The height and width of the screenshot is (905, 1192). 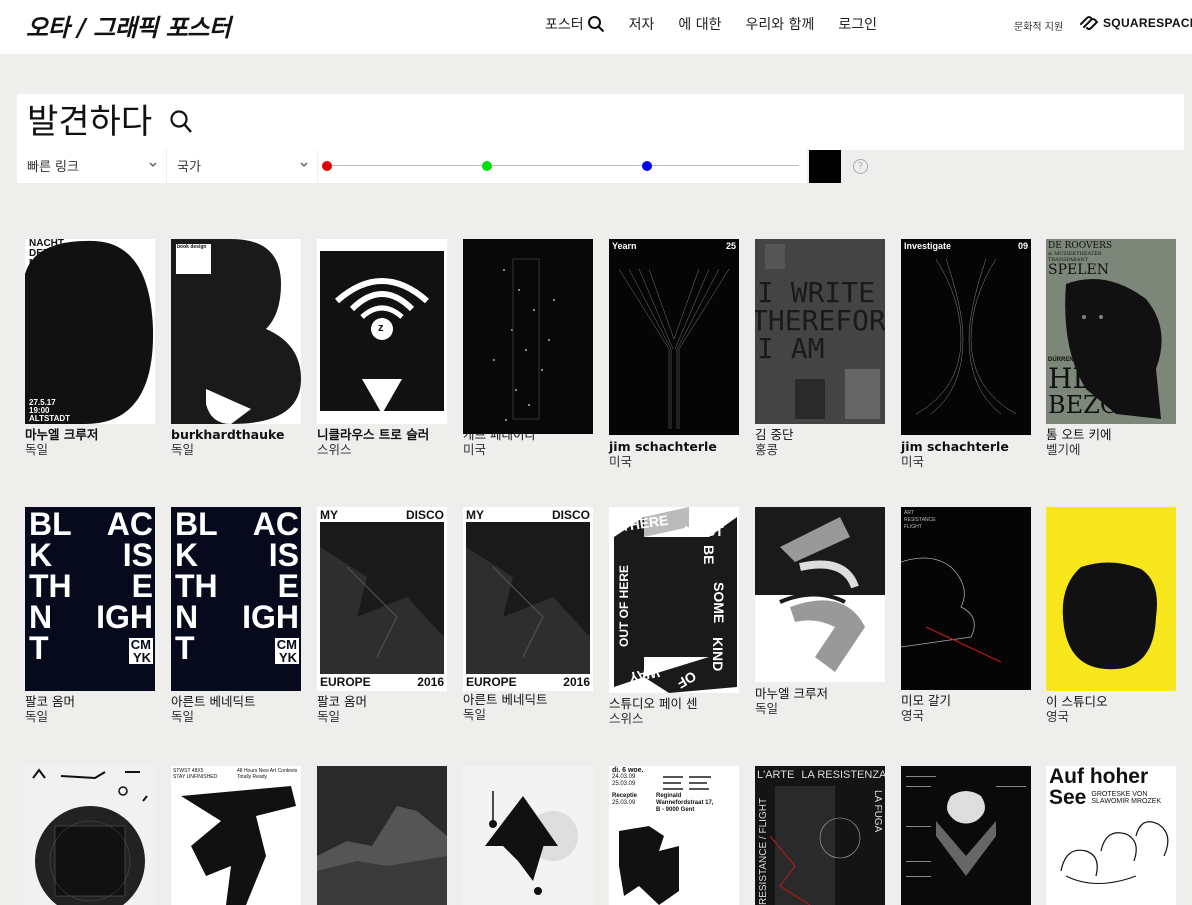 What do you see at coordinates (327, 166) in the screenshot?
I see `color-handle-red` at bounding box center [327, 166].